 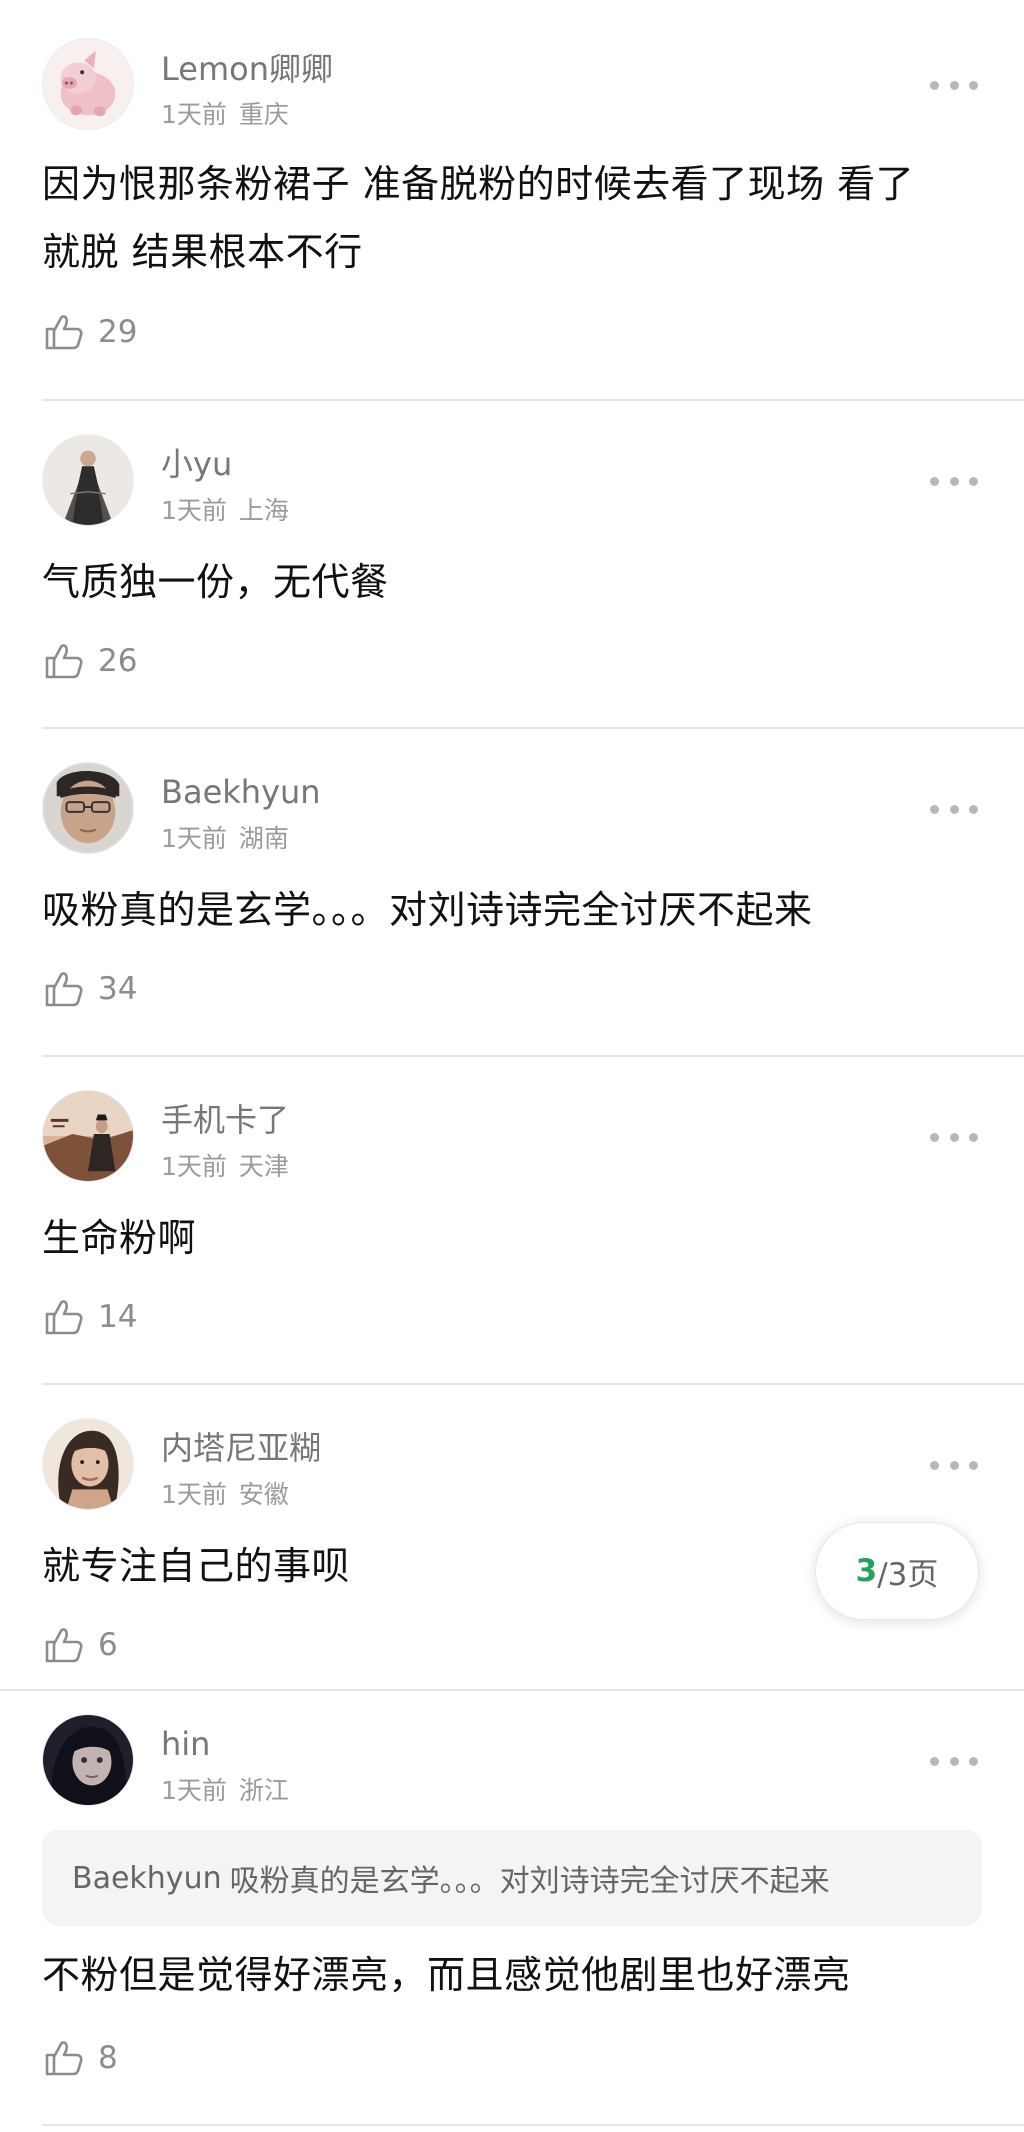 I want to click on pink-pig-avatar, so click(x=88, y=84).